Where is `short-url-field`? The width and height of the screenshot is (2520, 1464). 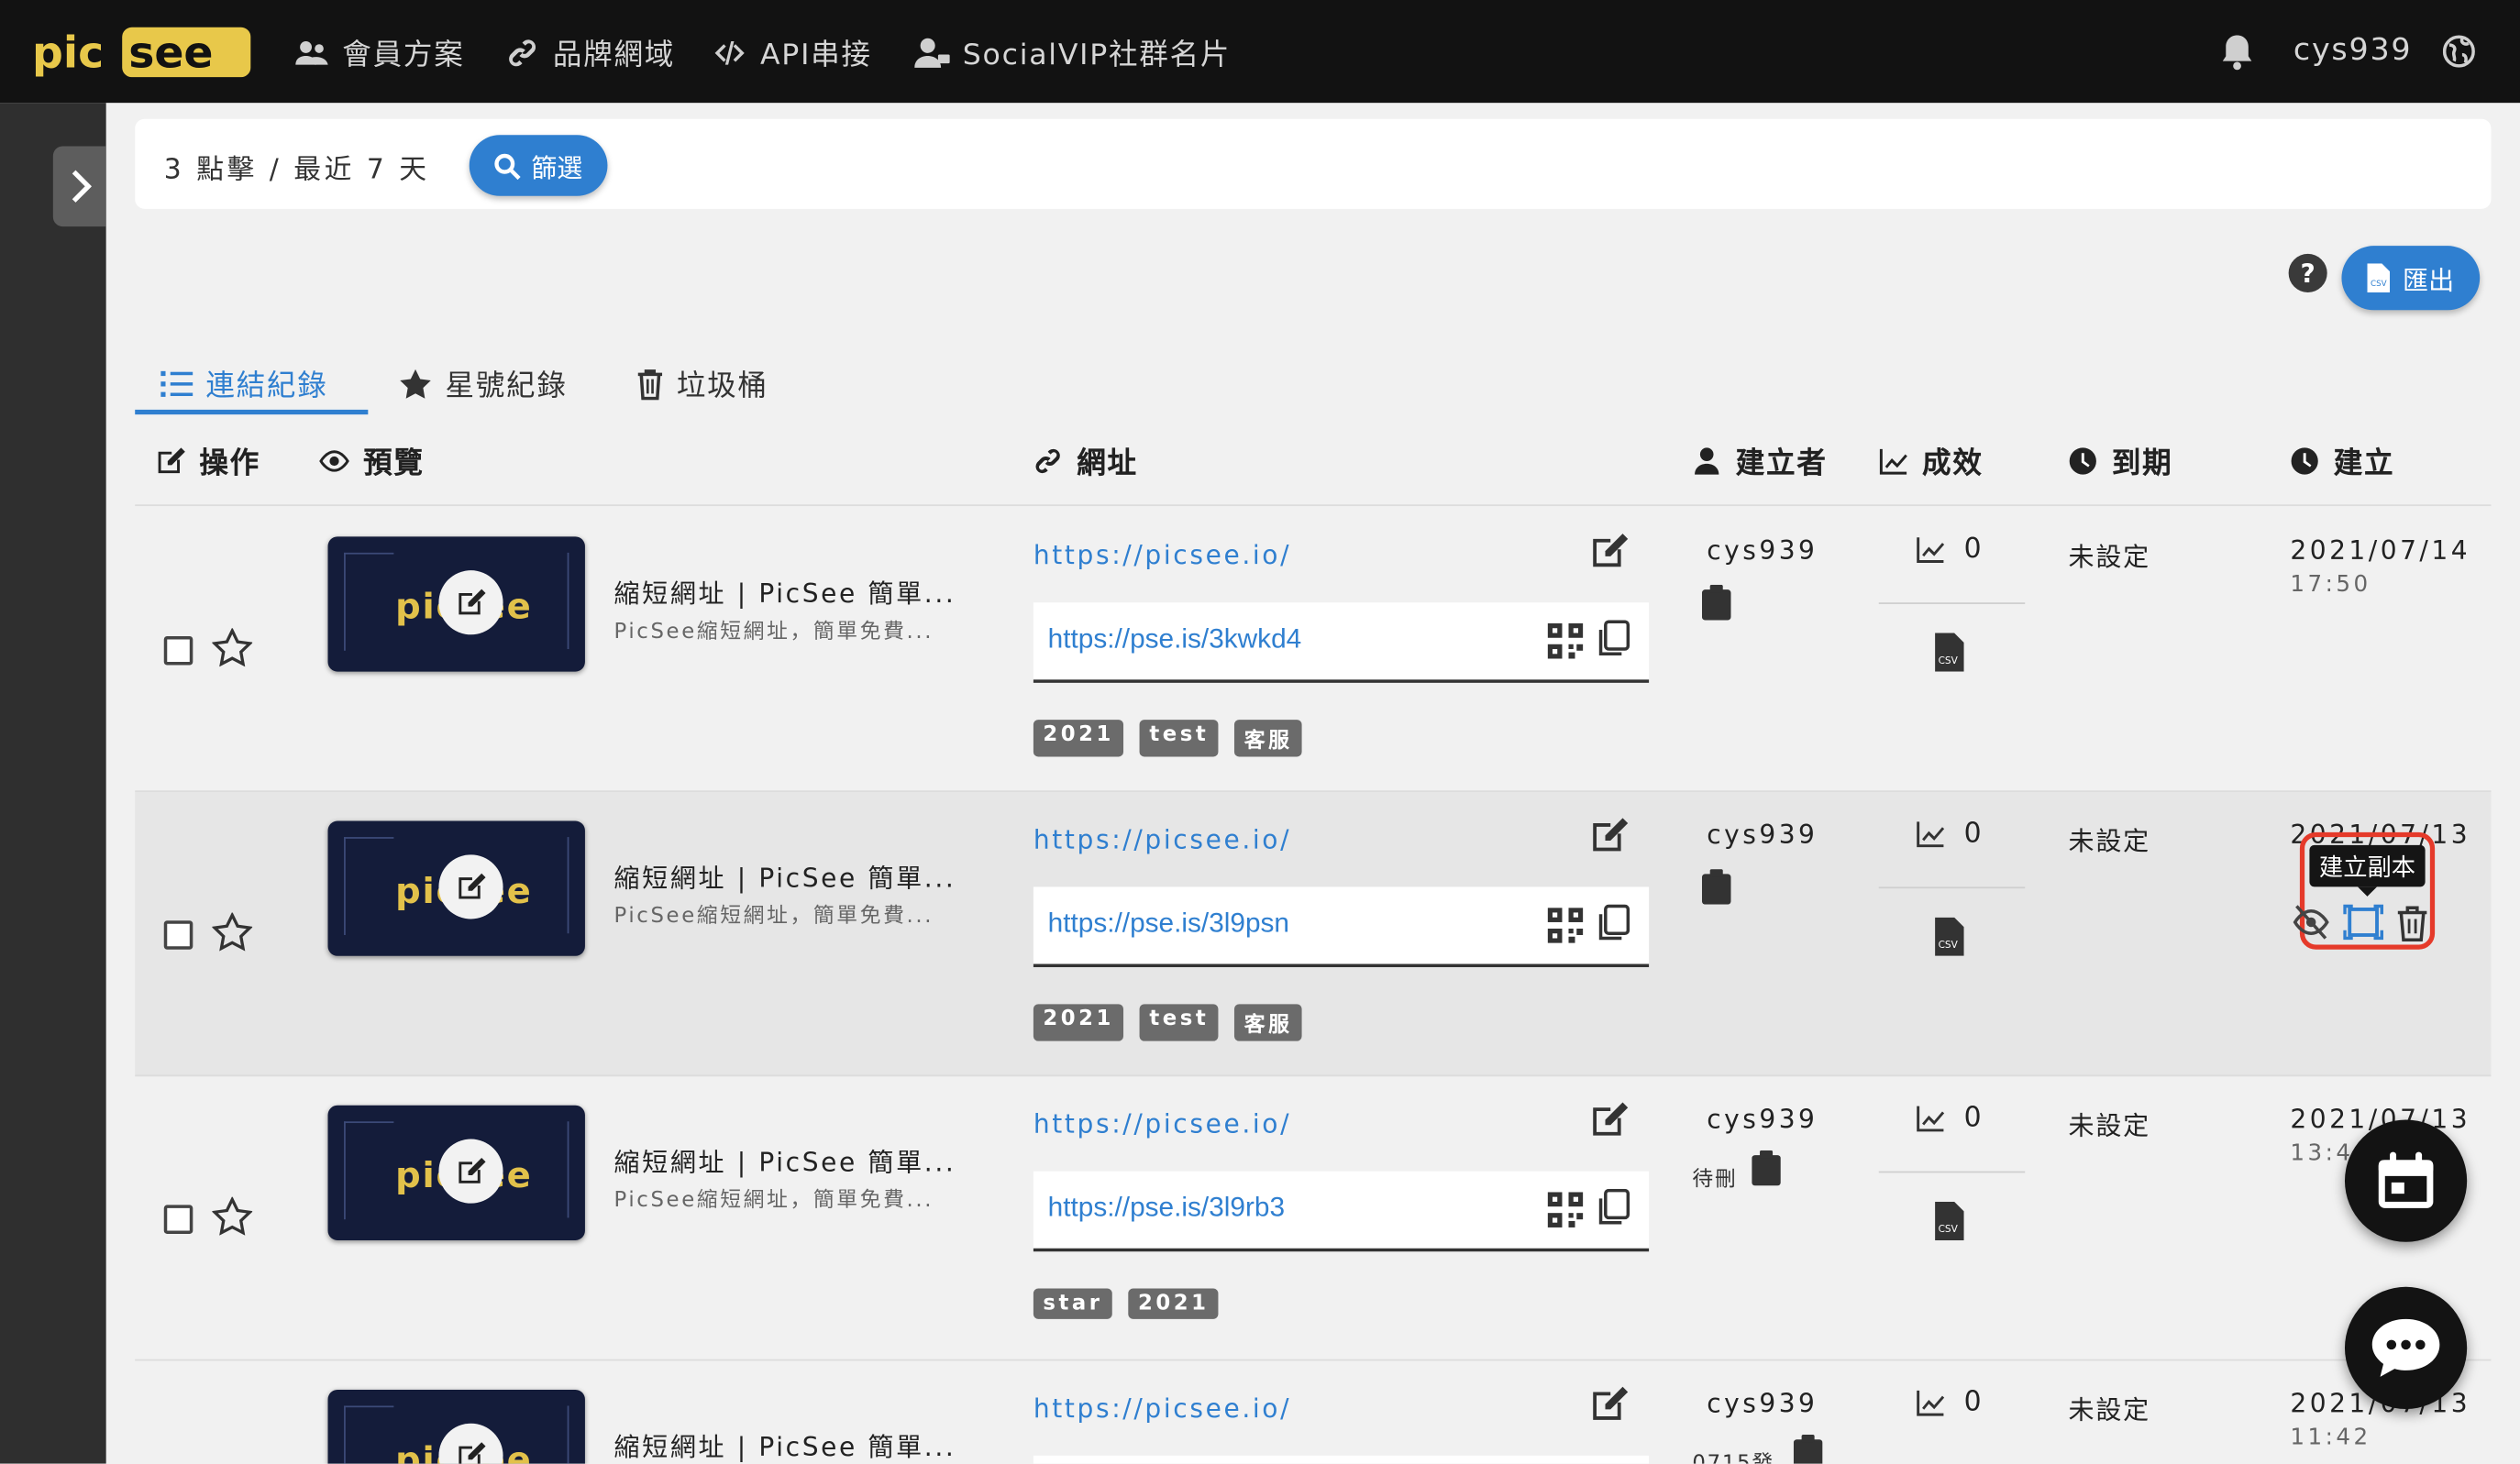 short-url-field is located at coordinates (1341, 1459).